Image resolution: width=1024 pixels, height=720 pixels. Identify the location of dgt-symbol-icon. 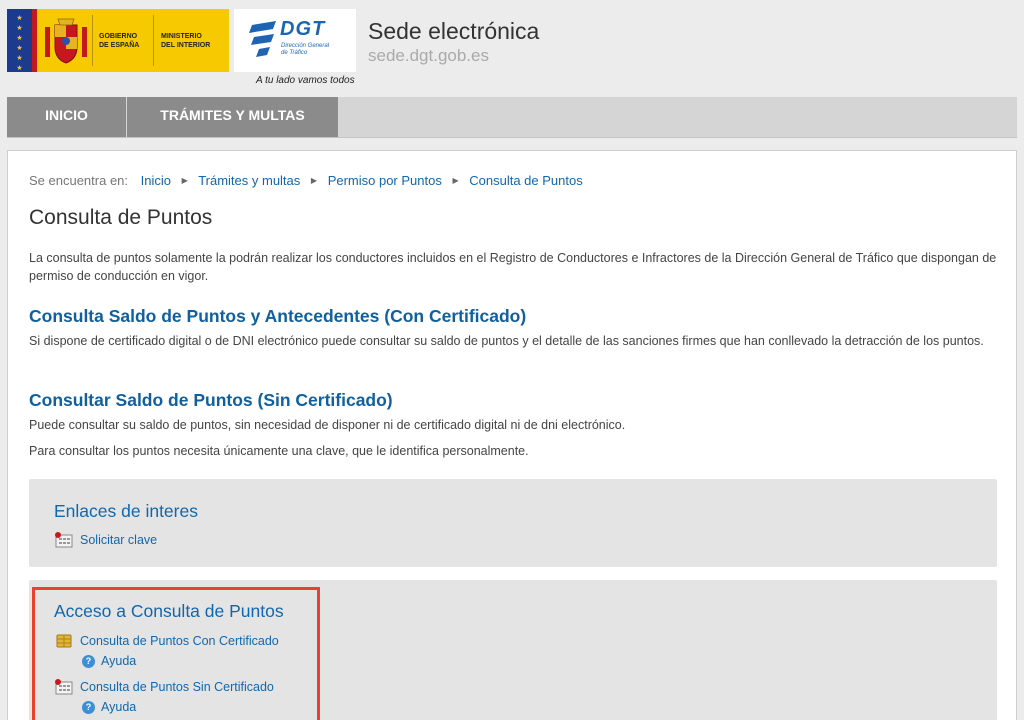
(262, 39).